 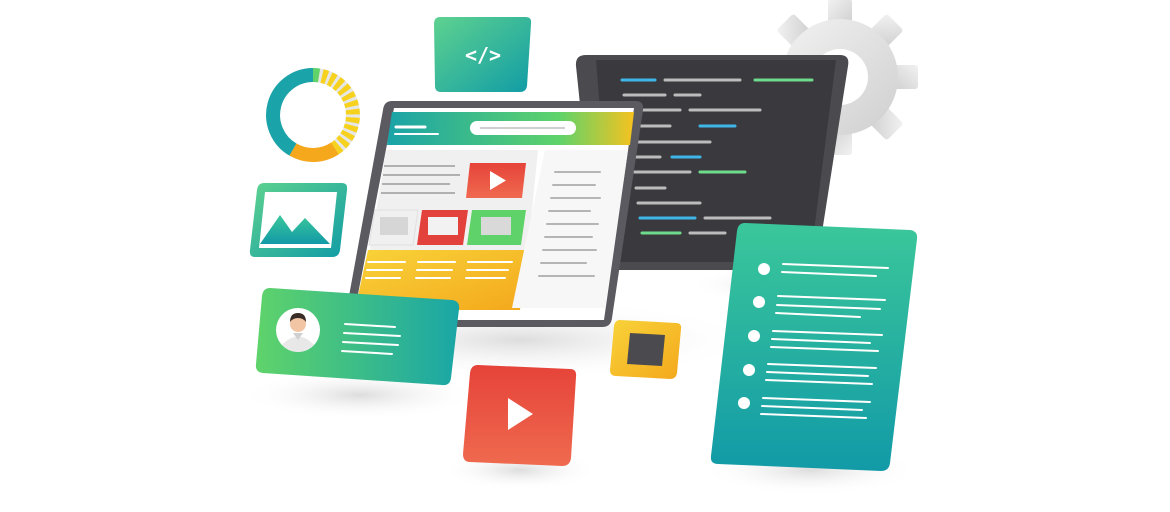 What do you see at coordinates (520, 415) in the screenshot?
I see `play-icon` at bounding box center [520, 415].